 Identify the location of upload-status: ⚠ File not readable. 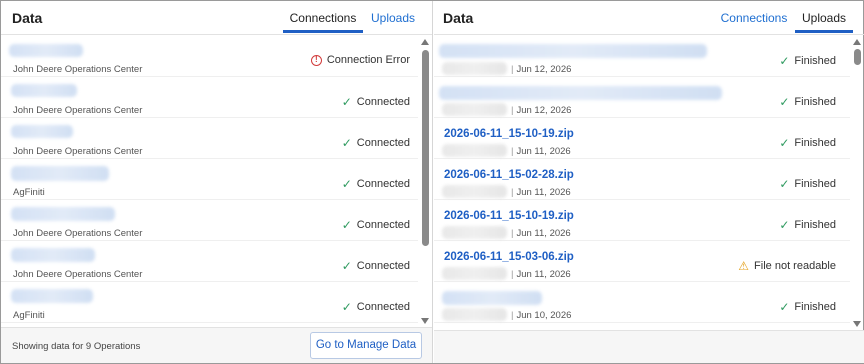
(787, 266).